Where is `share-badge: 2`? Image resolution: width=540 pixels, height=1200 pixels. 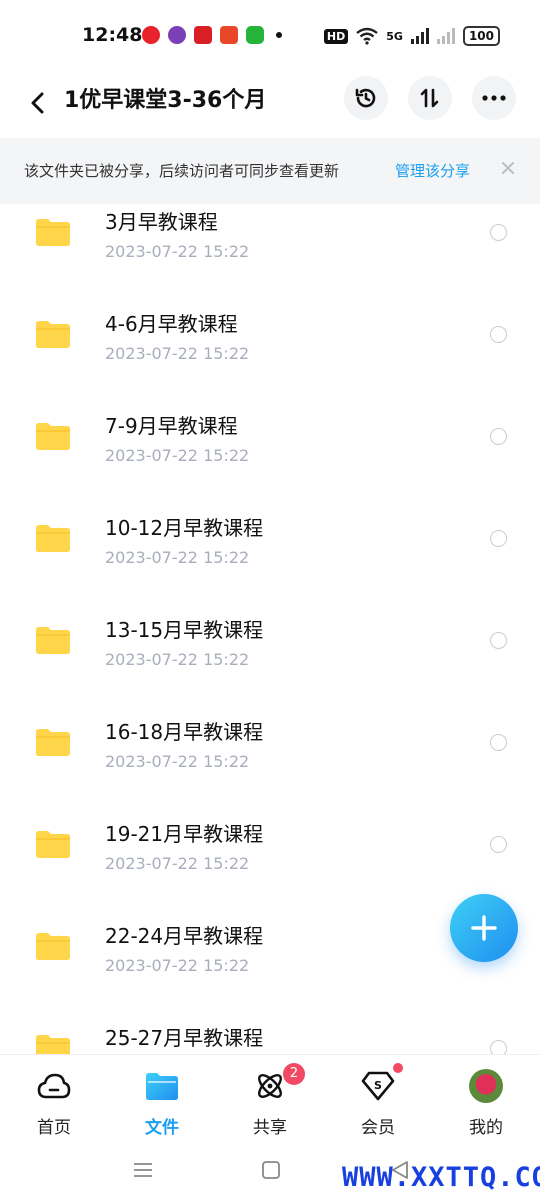 share-badge: 2 is located at coordinates (294, 1074).